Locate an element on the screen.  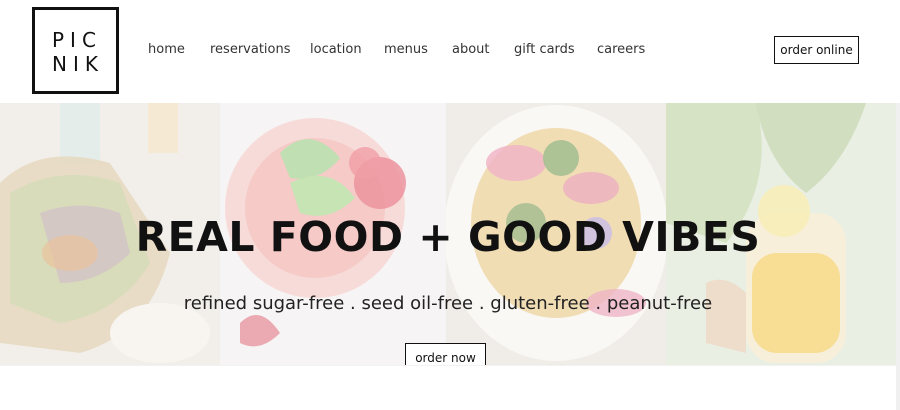
logo-text-line-2: NIK is located at coordinates (78, 64).